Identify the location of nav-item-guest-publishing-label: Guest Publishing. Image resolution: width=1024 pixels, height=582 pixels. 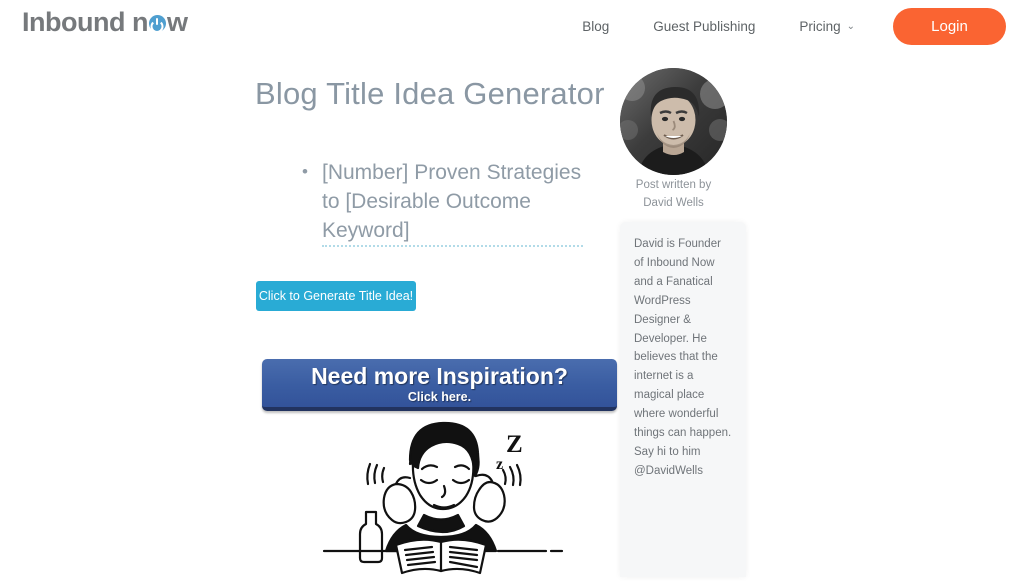
(704, 26).